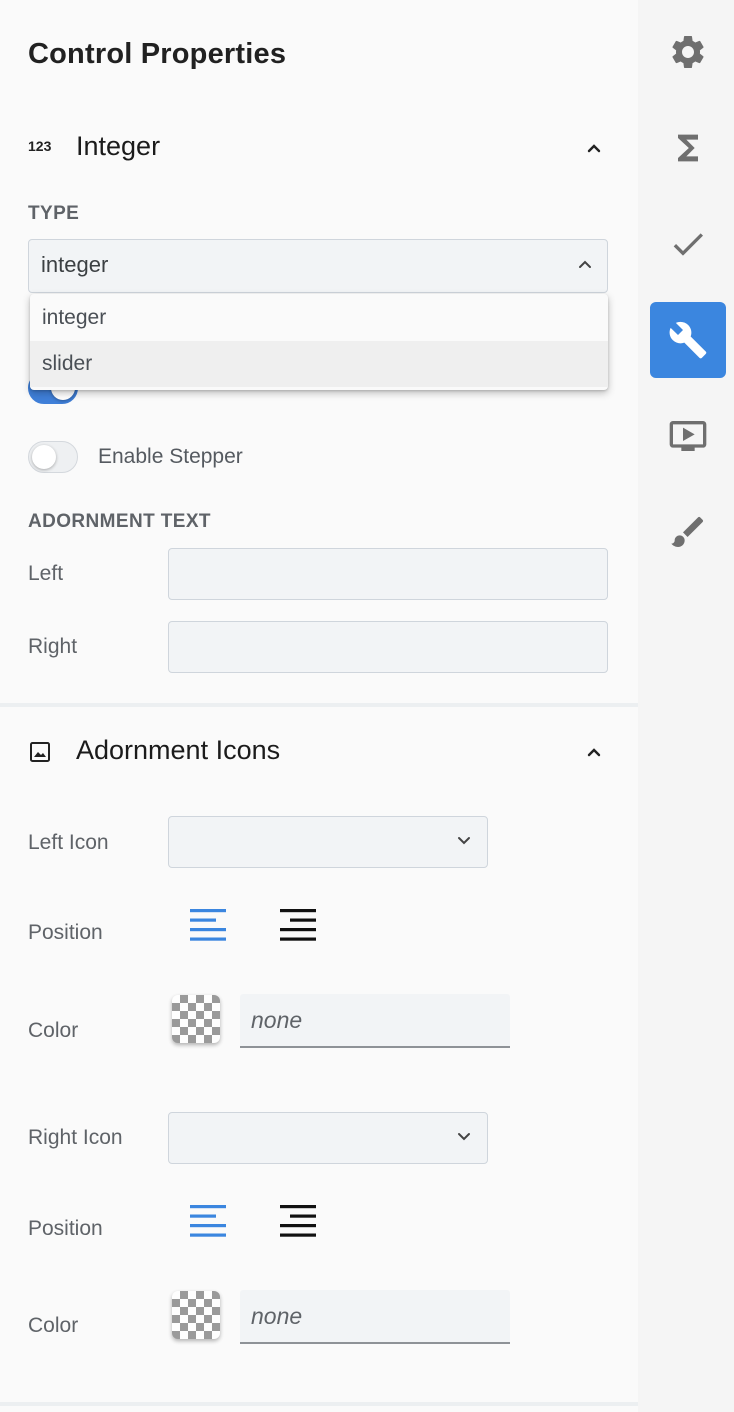 This screenshot has width=734, height=1412. Describe the element at coordinates (118, 146) in the screenshot. I see `integer-section-title: Integer` at that location.